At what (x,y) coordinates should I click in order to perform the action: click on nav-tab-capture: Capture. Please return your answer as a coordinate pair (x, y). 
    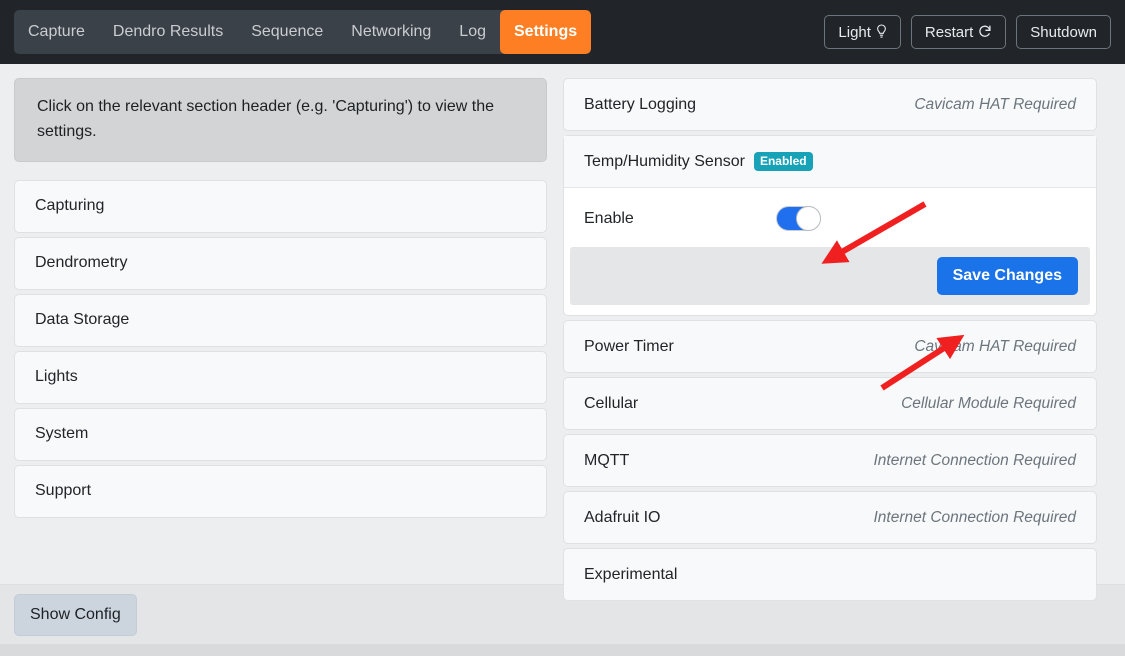
    Looking at the image, I should click on (56, 32).